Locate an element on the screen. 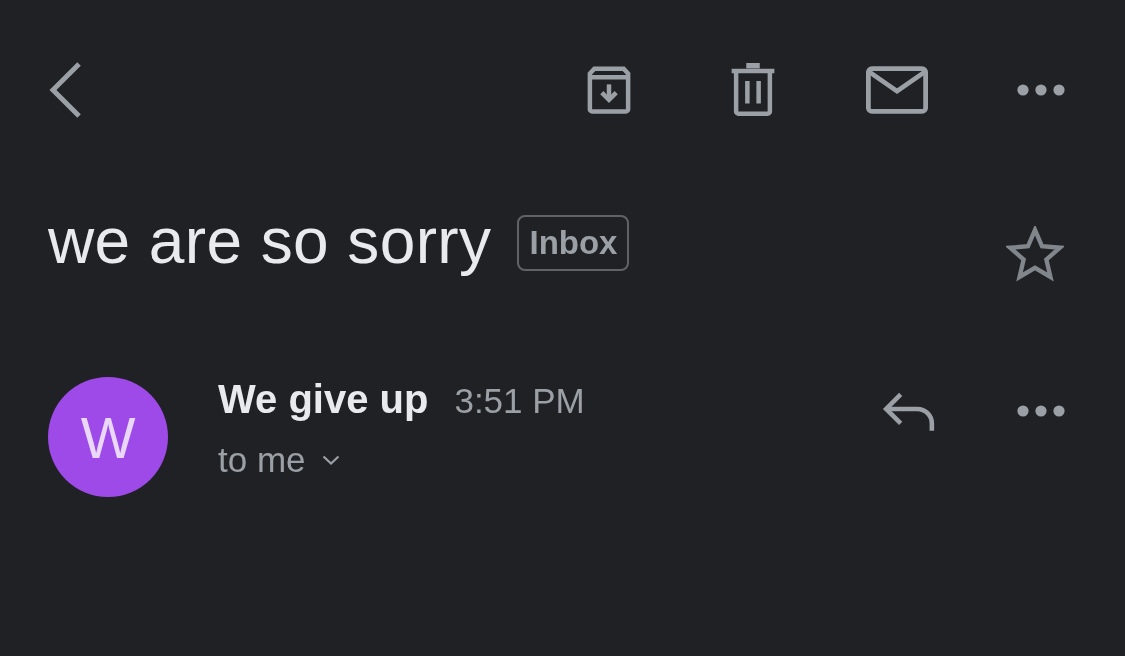 The image size is (1125, 656). message-time: 3:51 PM is located at coordinates (519, 401).